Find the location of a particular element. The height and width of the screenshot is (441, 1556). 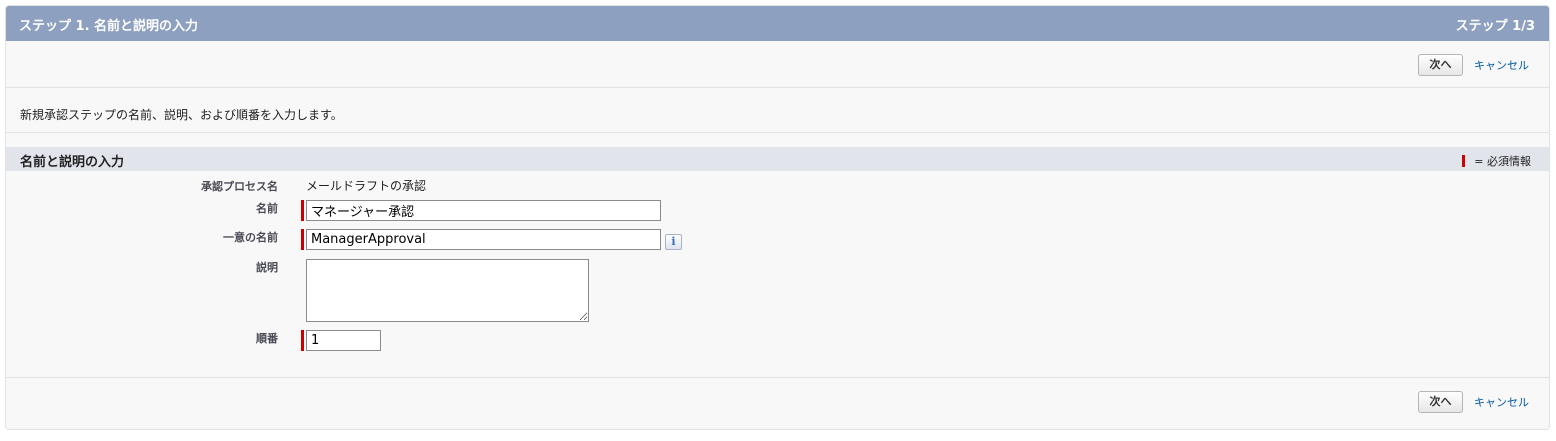

next-button-top: 次へ is located at coordinates (1440, 65).